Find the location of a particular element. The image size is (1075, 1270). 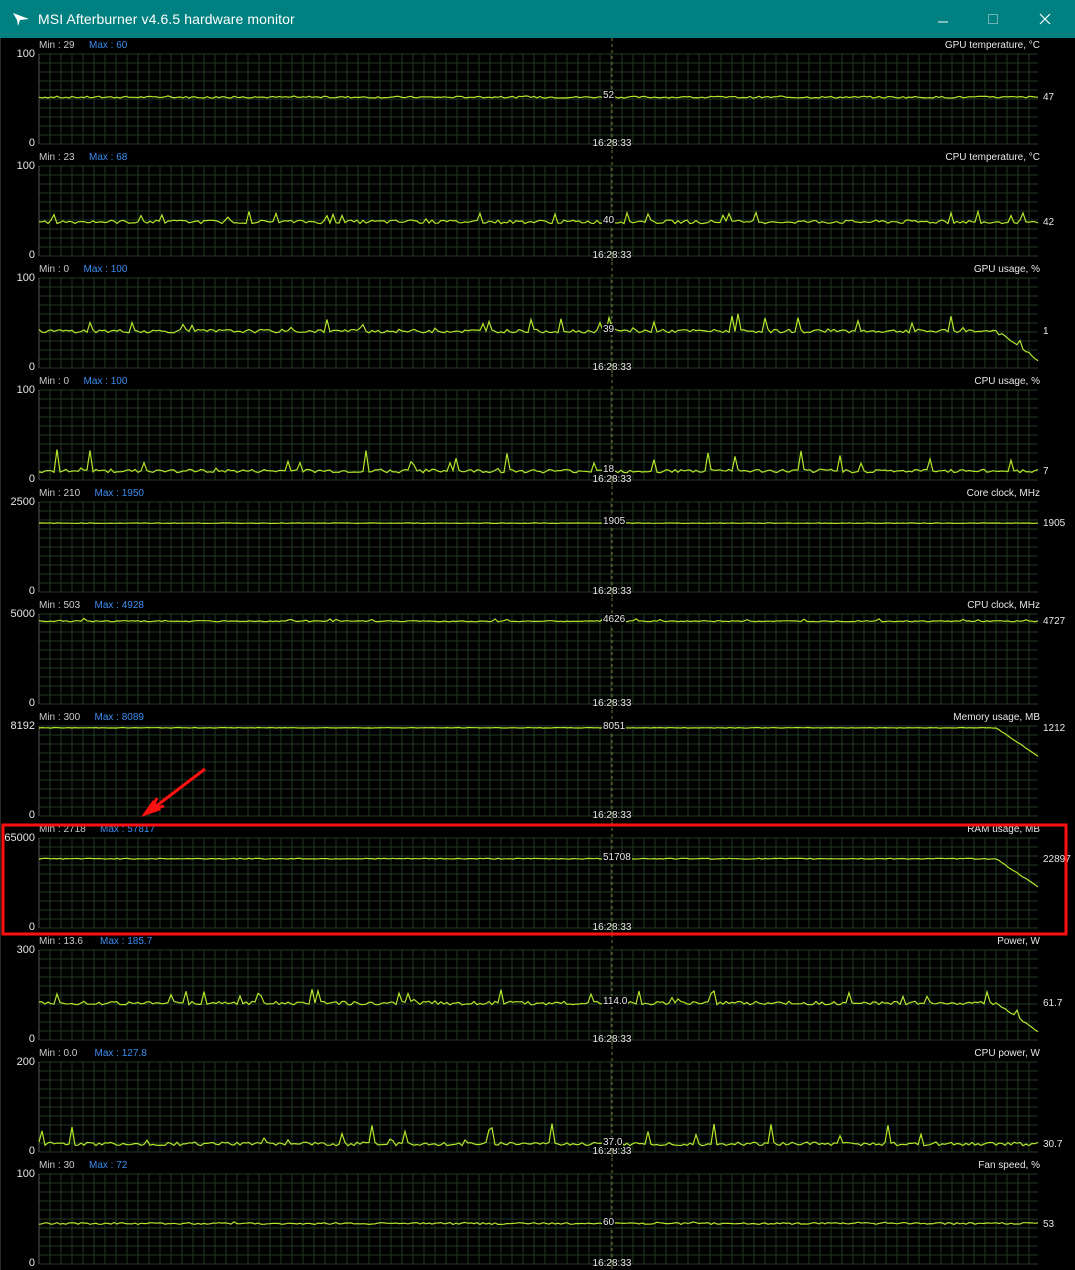

highlight-overlay is located at coordinates (534, 851).